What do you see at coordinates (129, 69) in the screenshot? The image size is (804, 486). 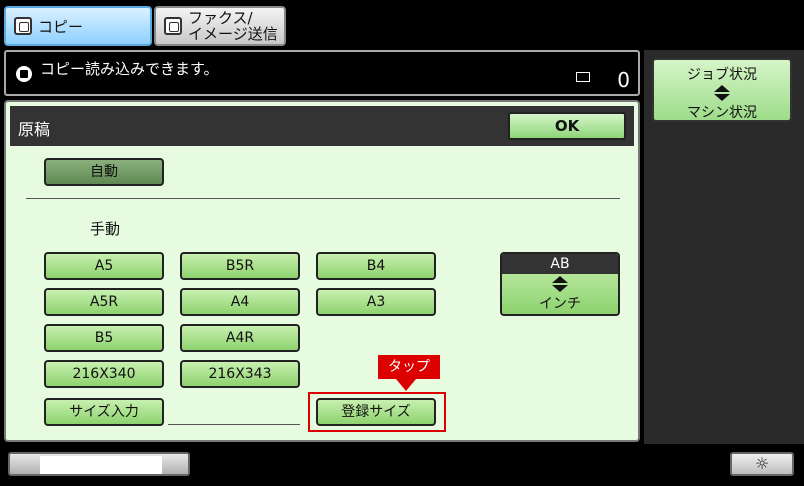 I see `status-message: コピー読み込みできます。` at bounding box center [129, 69].